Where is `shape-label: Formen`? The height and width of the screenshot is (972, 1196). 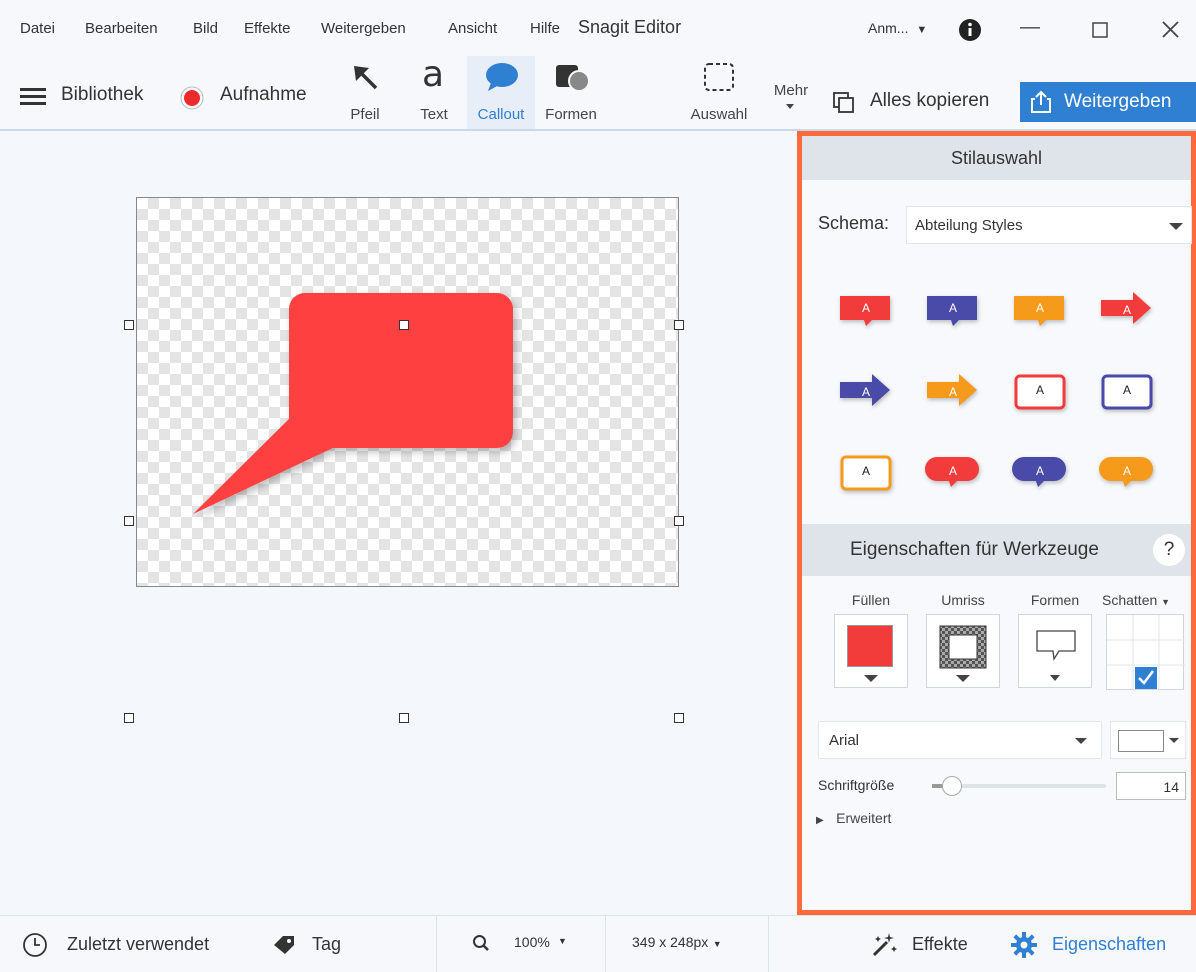
shape-label: Formen is located at coordinates (1055, 600).